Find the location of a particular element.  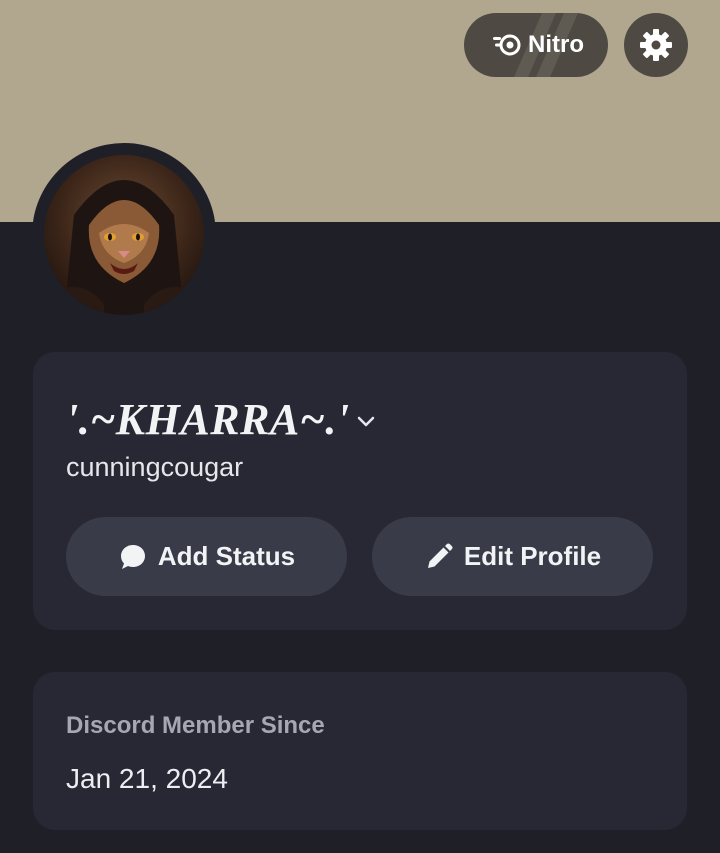

add-status-button: Add Status is located at coordinates (206, 556).